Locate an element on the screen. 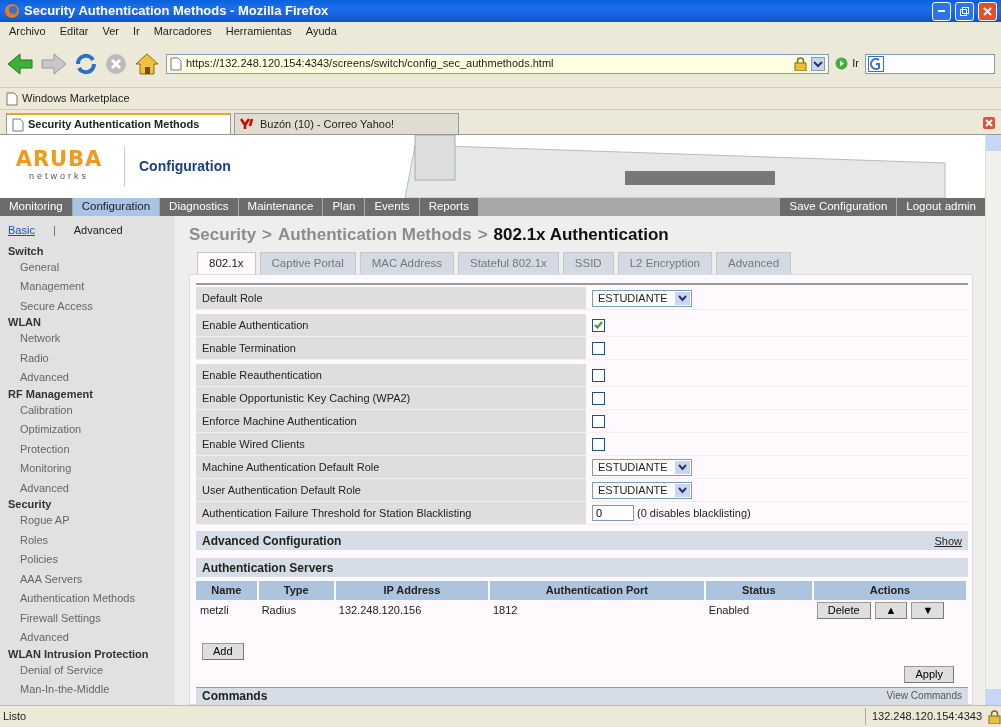 This screenshot has height=727, width=1001. menu-item: Herramientas is located at coordinates (258, 31).